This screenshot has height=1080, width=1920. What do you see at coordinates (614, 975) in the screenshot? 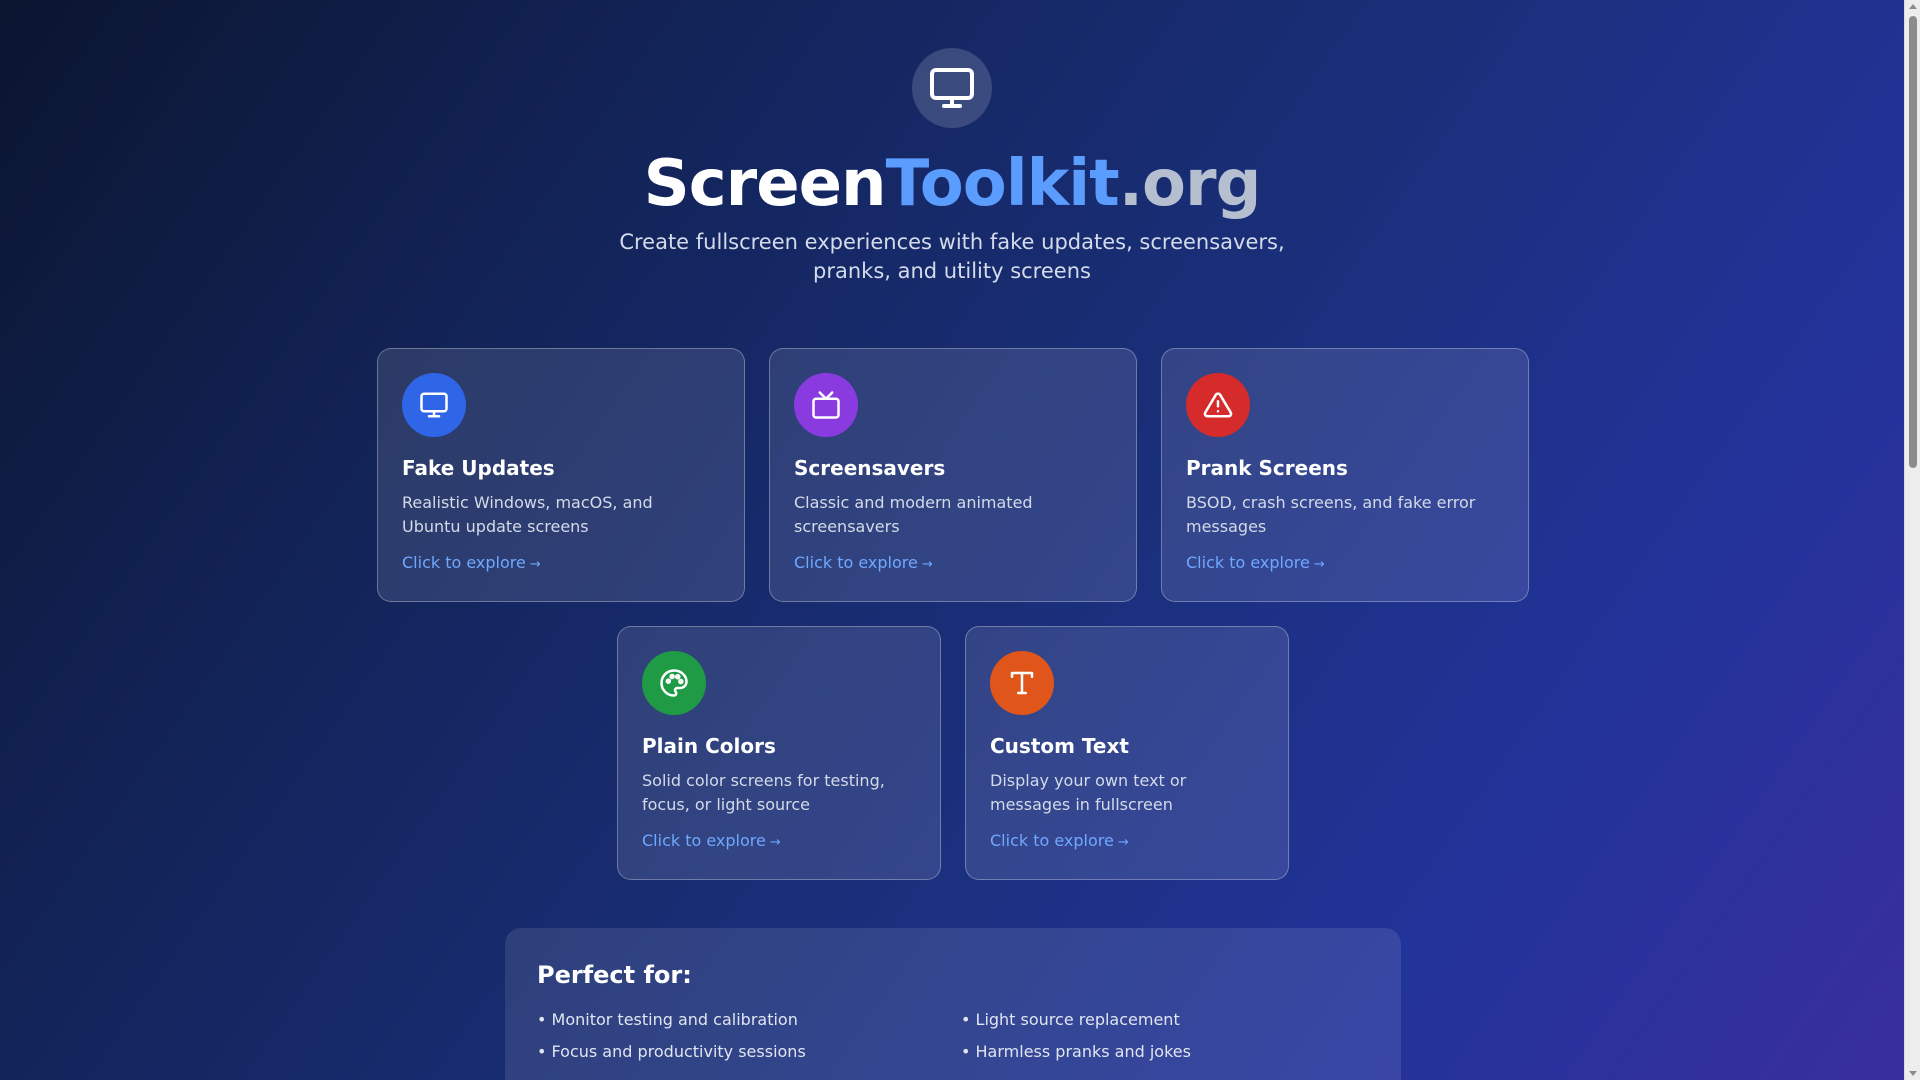
I see `perfect-for-title: Perfect for:` at bounding box center [614, 975].